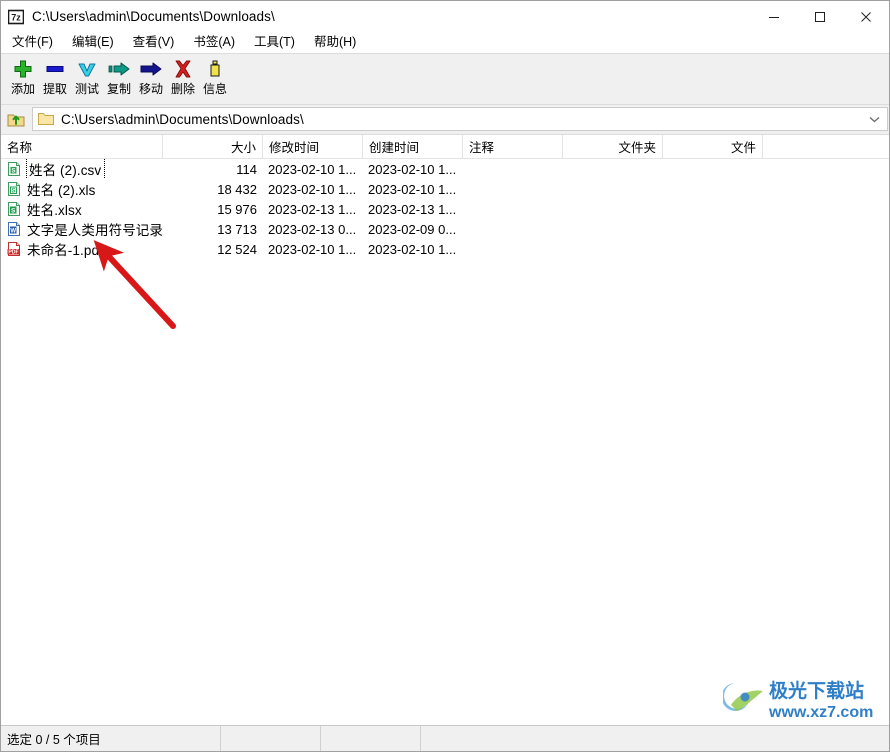 This screenshot has width=890, height=753. I want to click on menu-bookmarks: 书签(A), so click(216, 42).